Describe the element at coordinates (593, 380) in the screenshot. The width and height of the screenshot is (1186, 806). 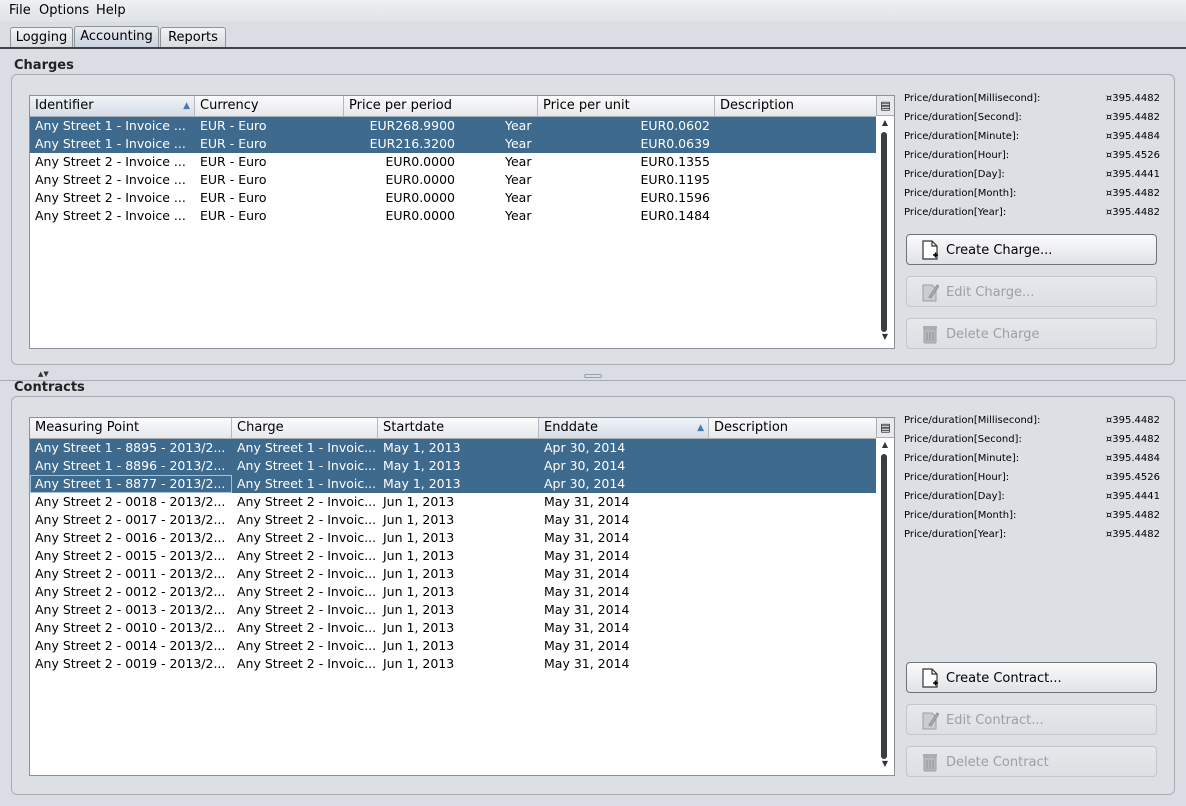
I see `splitter-line` at that location.